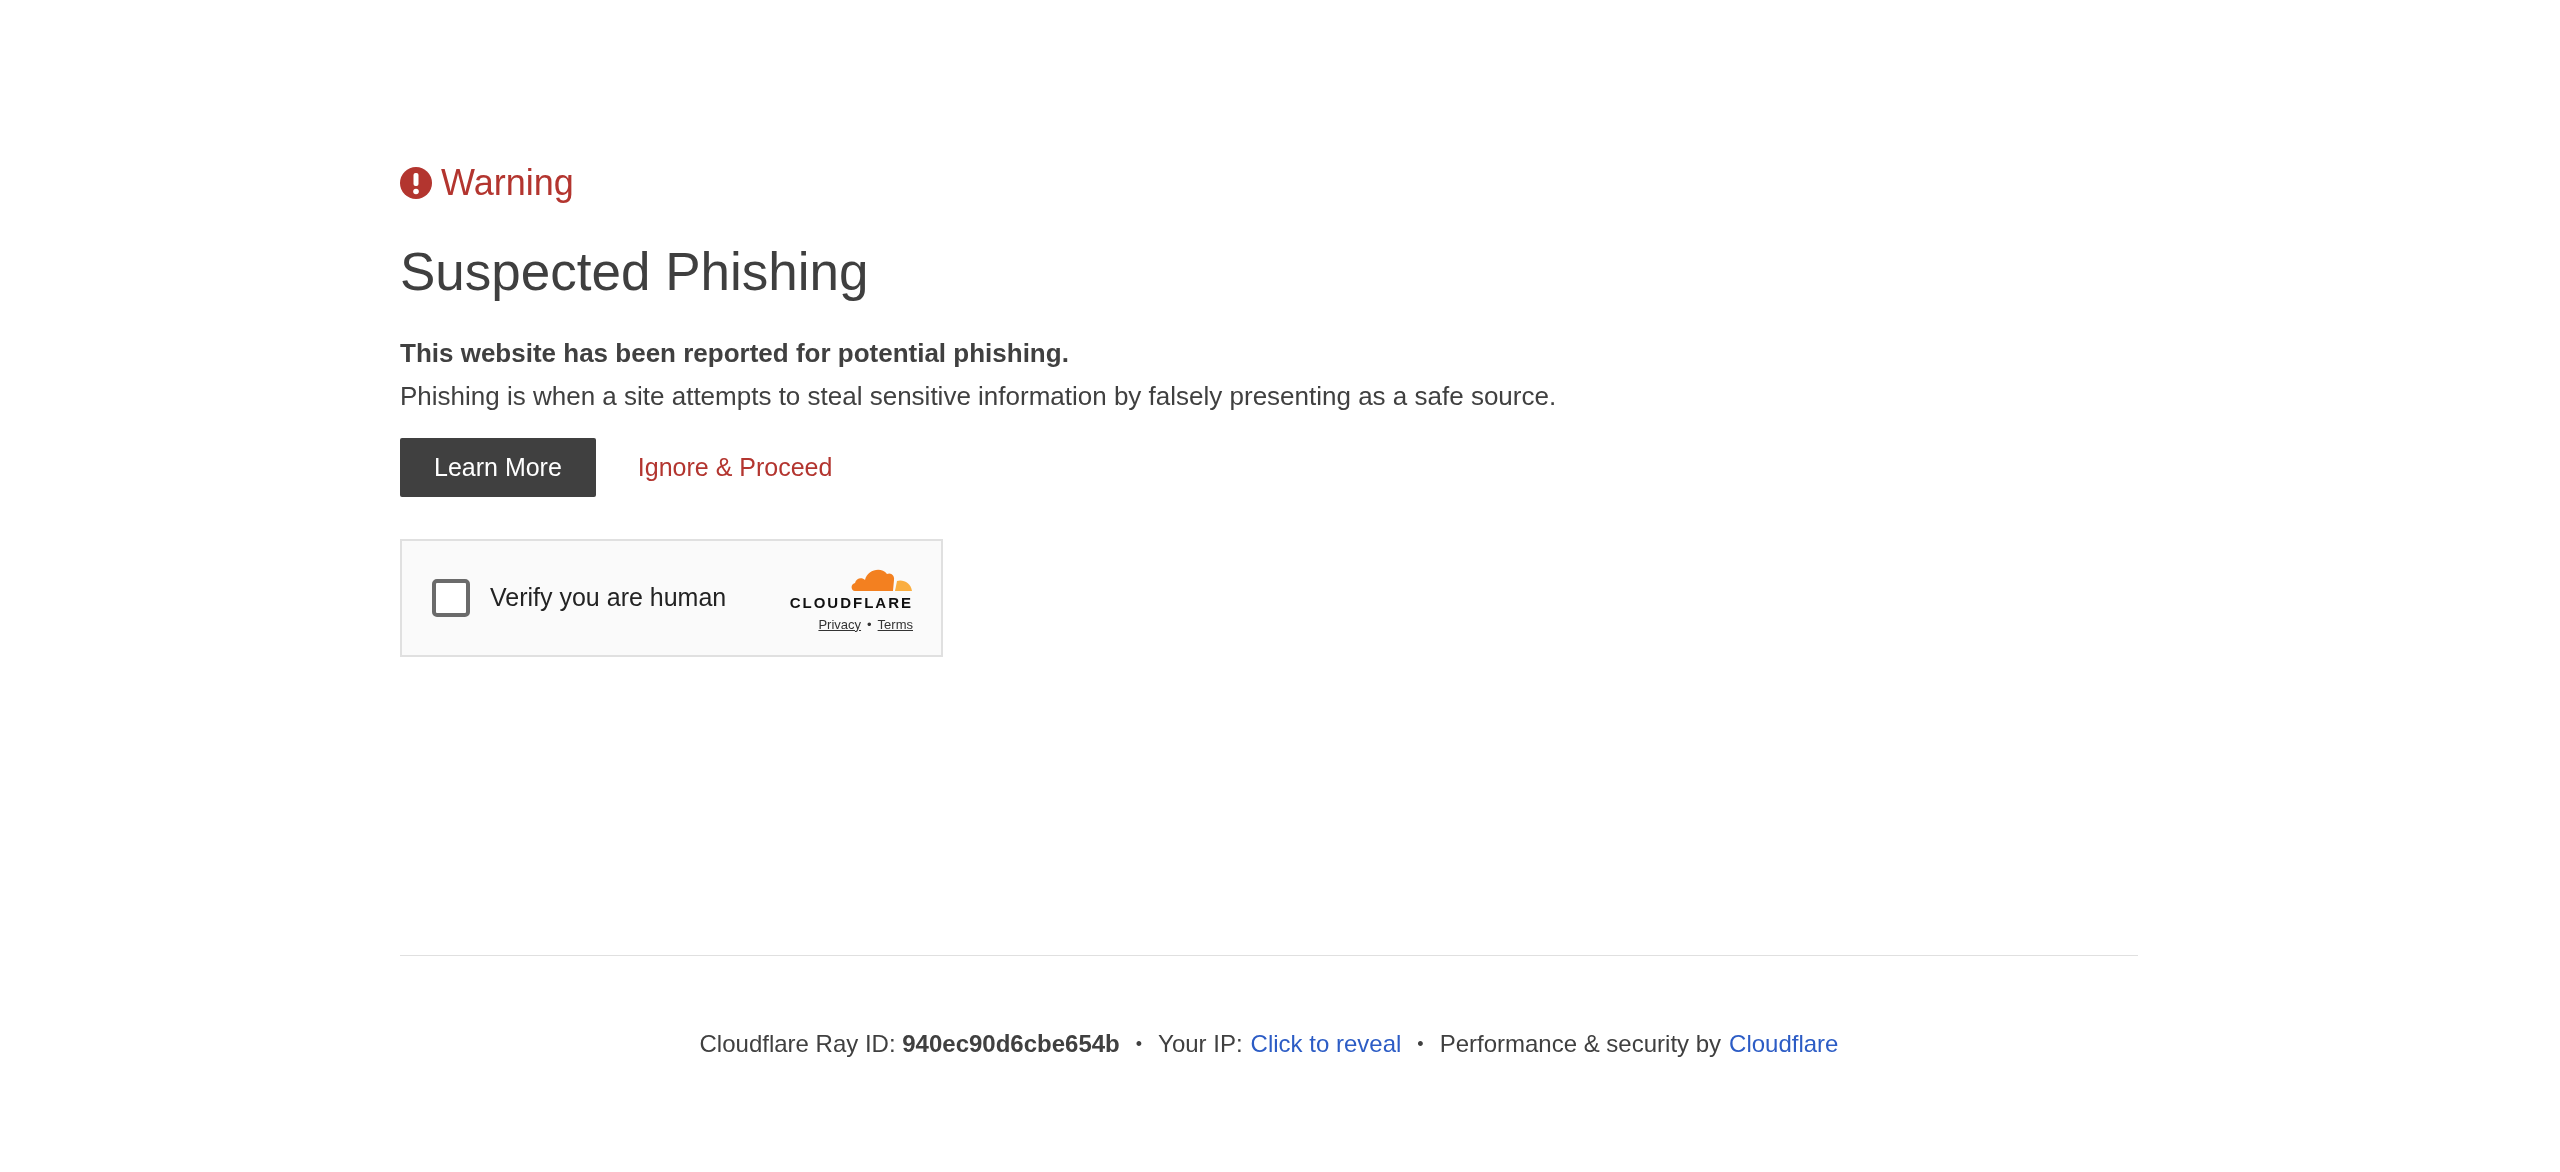 This screenshot has width=2560, height=1172. Describe the element at coordinates (735, 353) in the screenshot. I see `lead-text: This website has been reported for potential phishing.` at that location.